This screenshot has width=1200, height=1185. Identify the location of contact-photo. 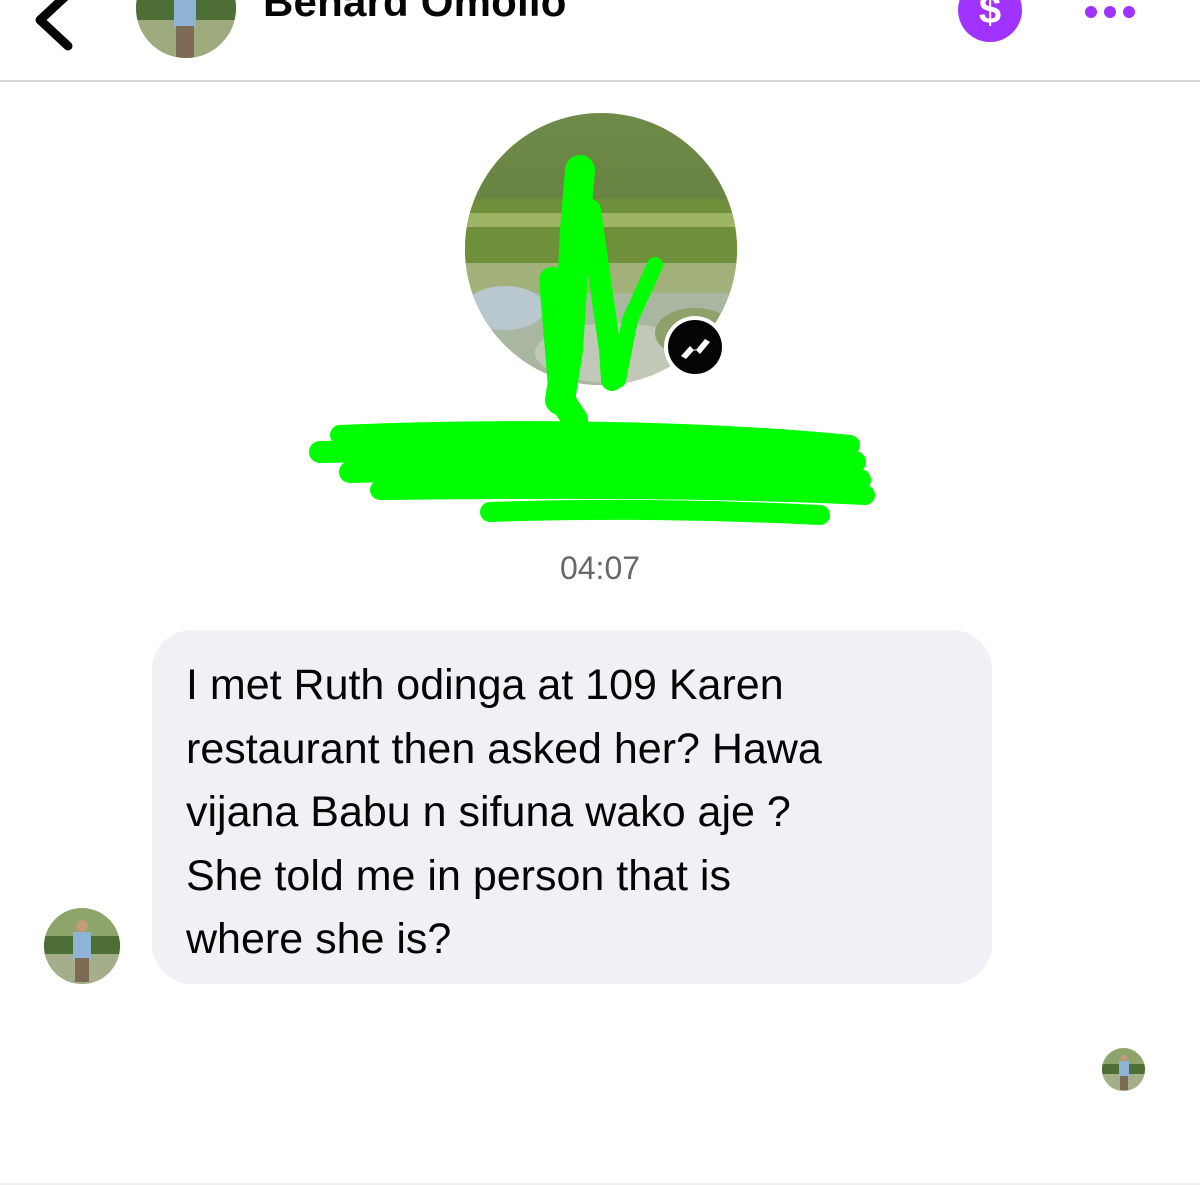
(186, 29).